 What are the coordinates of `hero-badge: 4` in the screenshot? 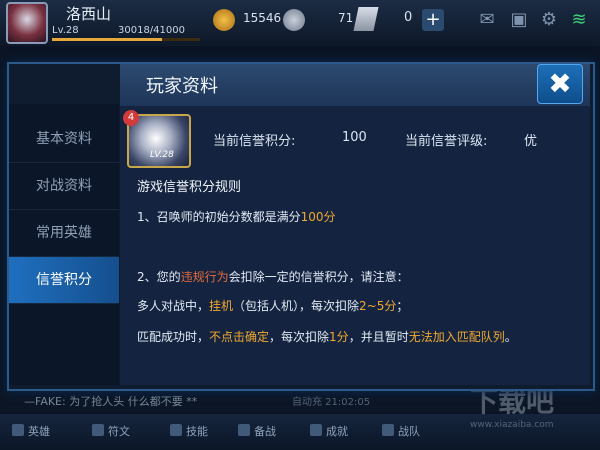 It's located at (131, 118).